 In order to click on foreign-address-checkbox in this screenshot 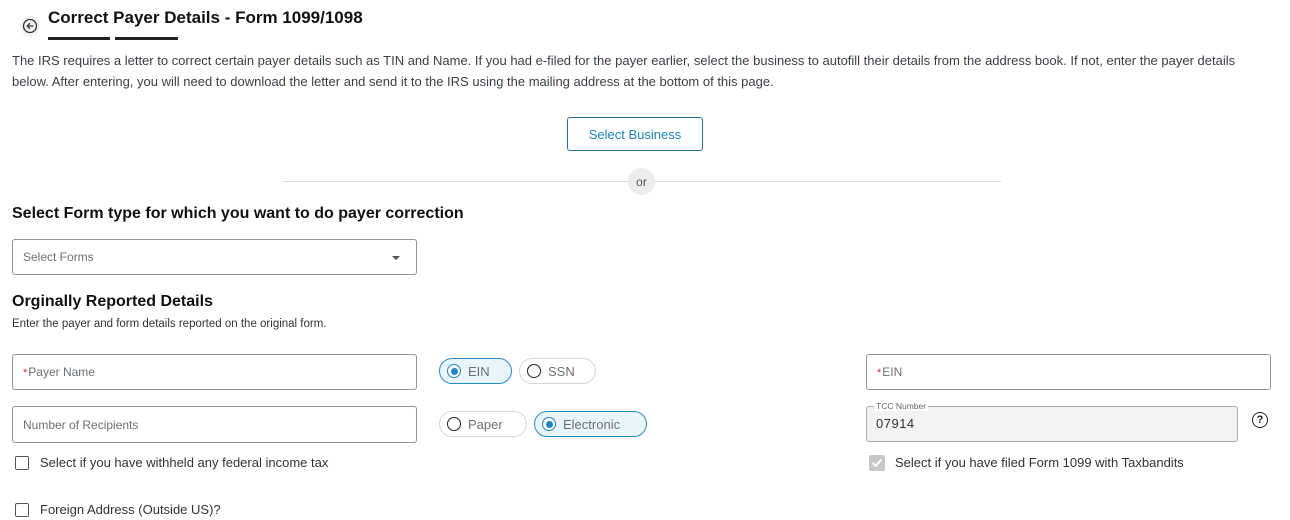, I will do `click(22, 510)`.